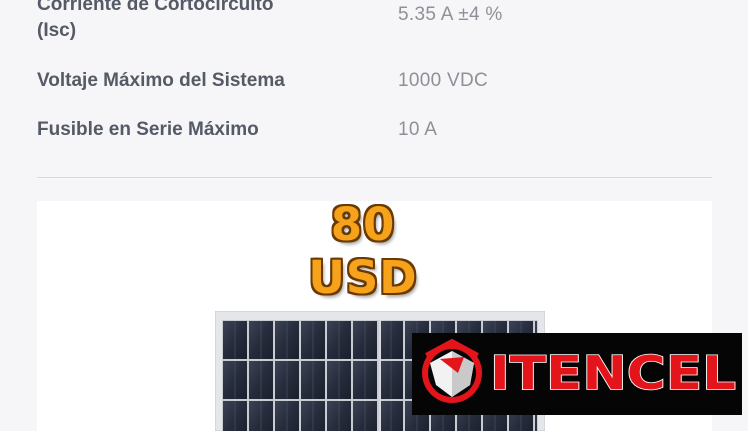 The height and width of the screenshot is (431, 748). Describe the element at coordinates (452, 370) in the screenshot. I see `shield-emblem-icon` at that location.